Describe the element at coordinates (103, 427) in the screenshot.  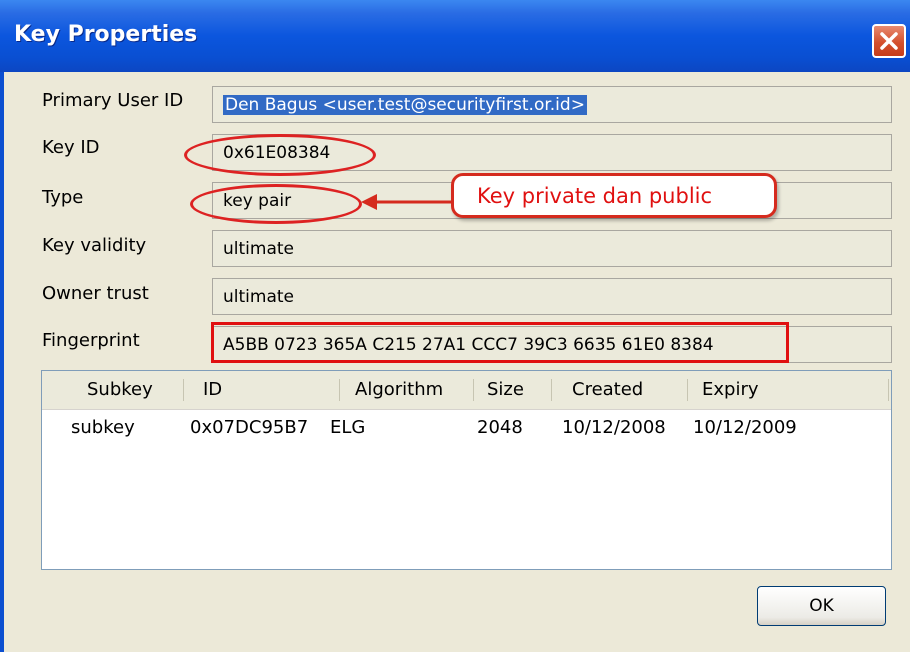
I see `cell-subkey: subkey` at that location.